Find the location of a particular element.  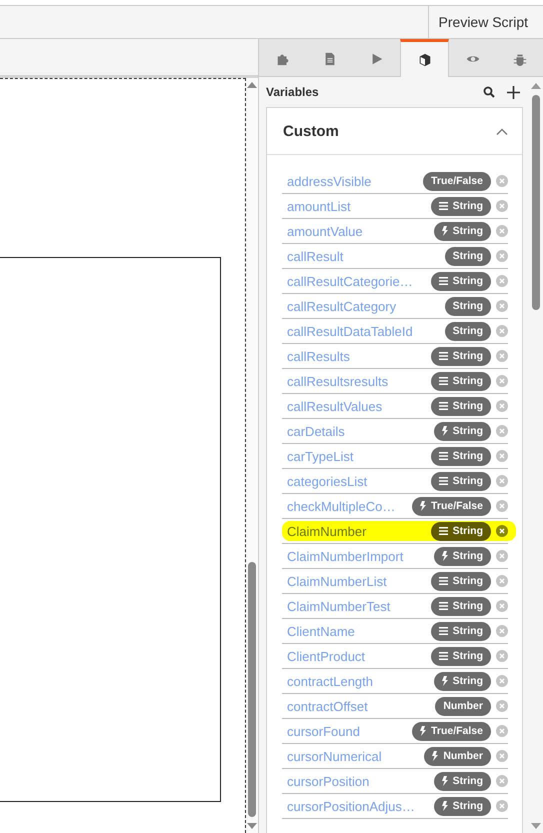

puzzle-icon is located at coordinates (283, 59).